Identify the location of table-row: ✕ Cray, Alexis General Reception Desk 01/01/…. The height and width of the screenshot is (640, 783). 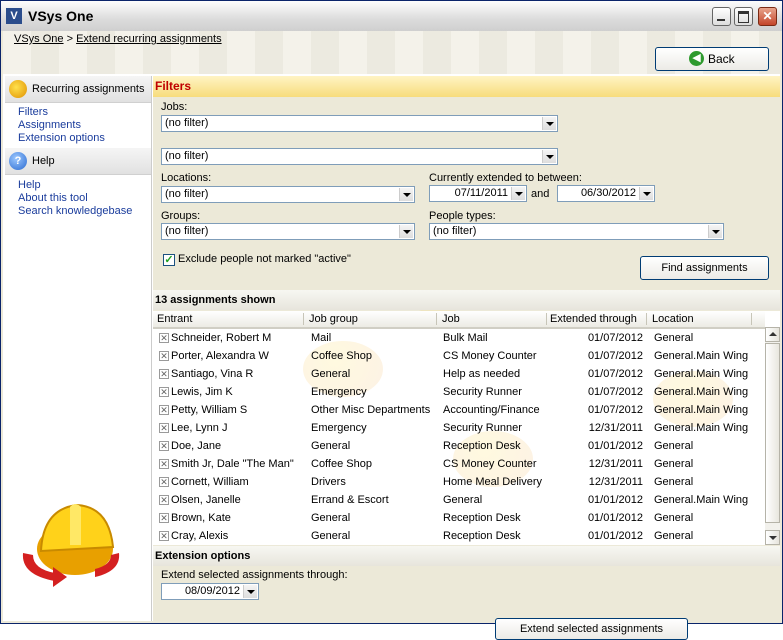
(459, 536).